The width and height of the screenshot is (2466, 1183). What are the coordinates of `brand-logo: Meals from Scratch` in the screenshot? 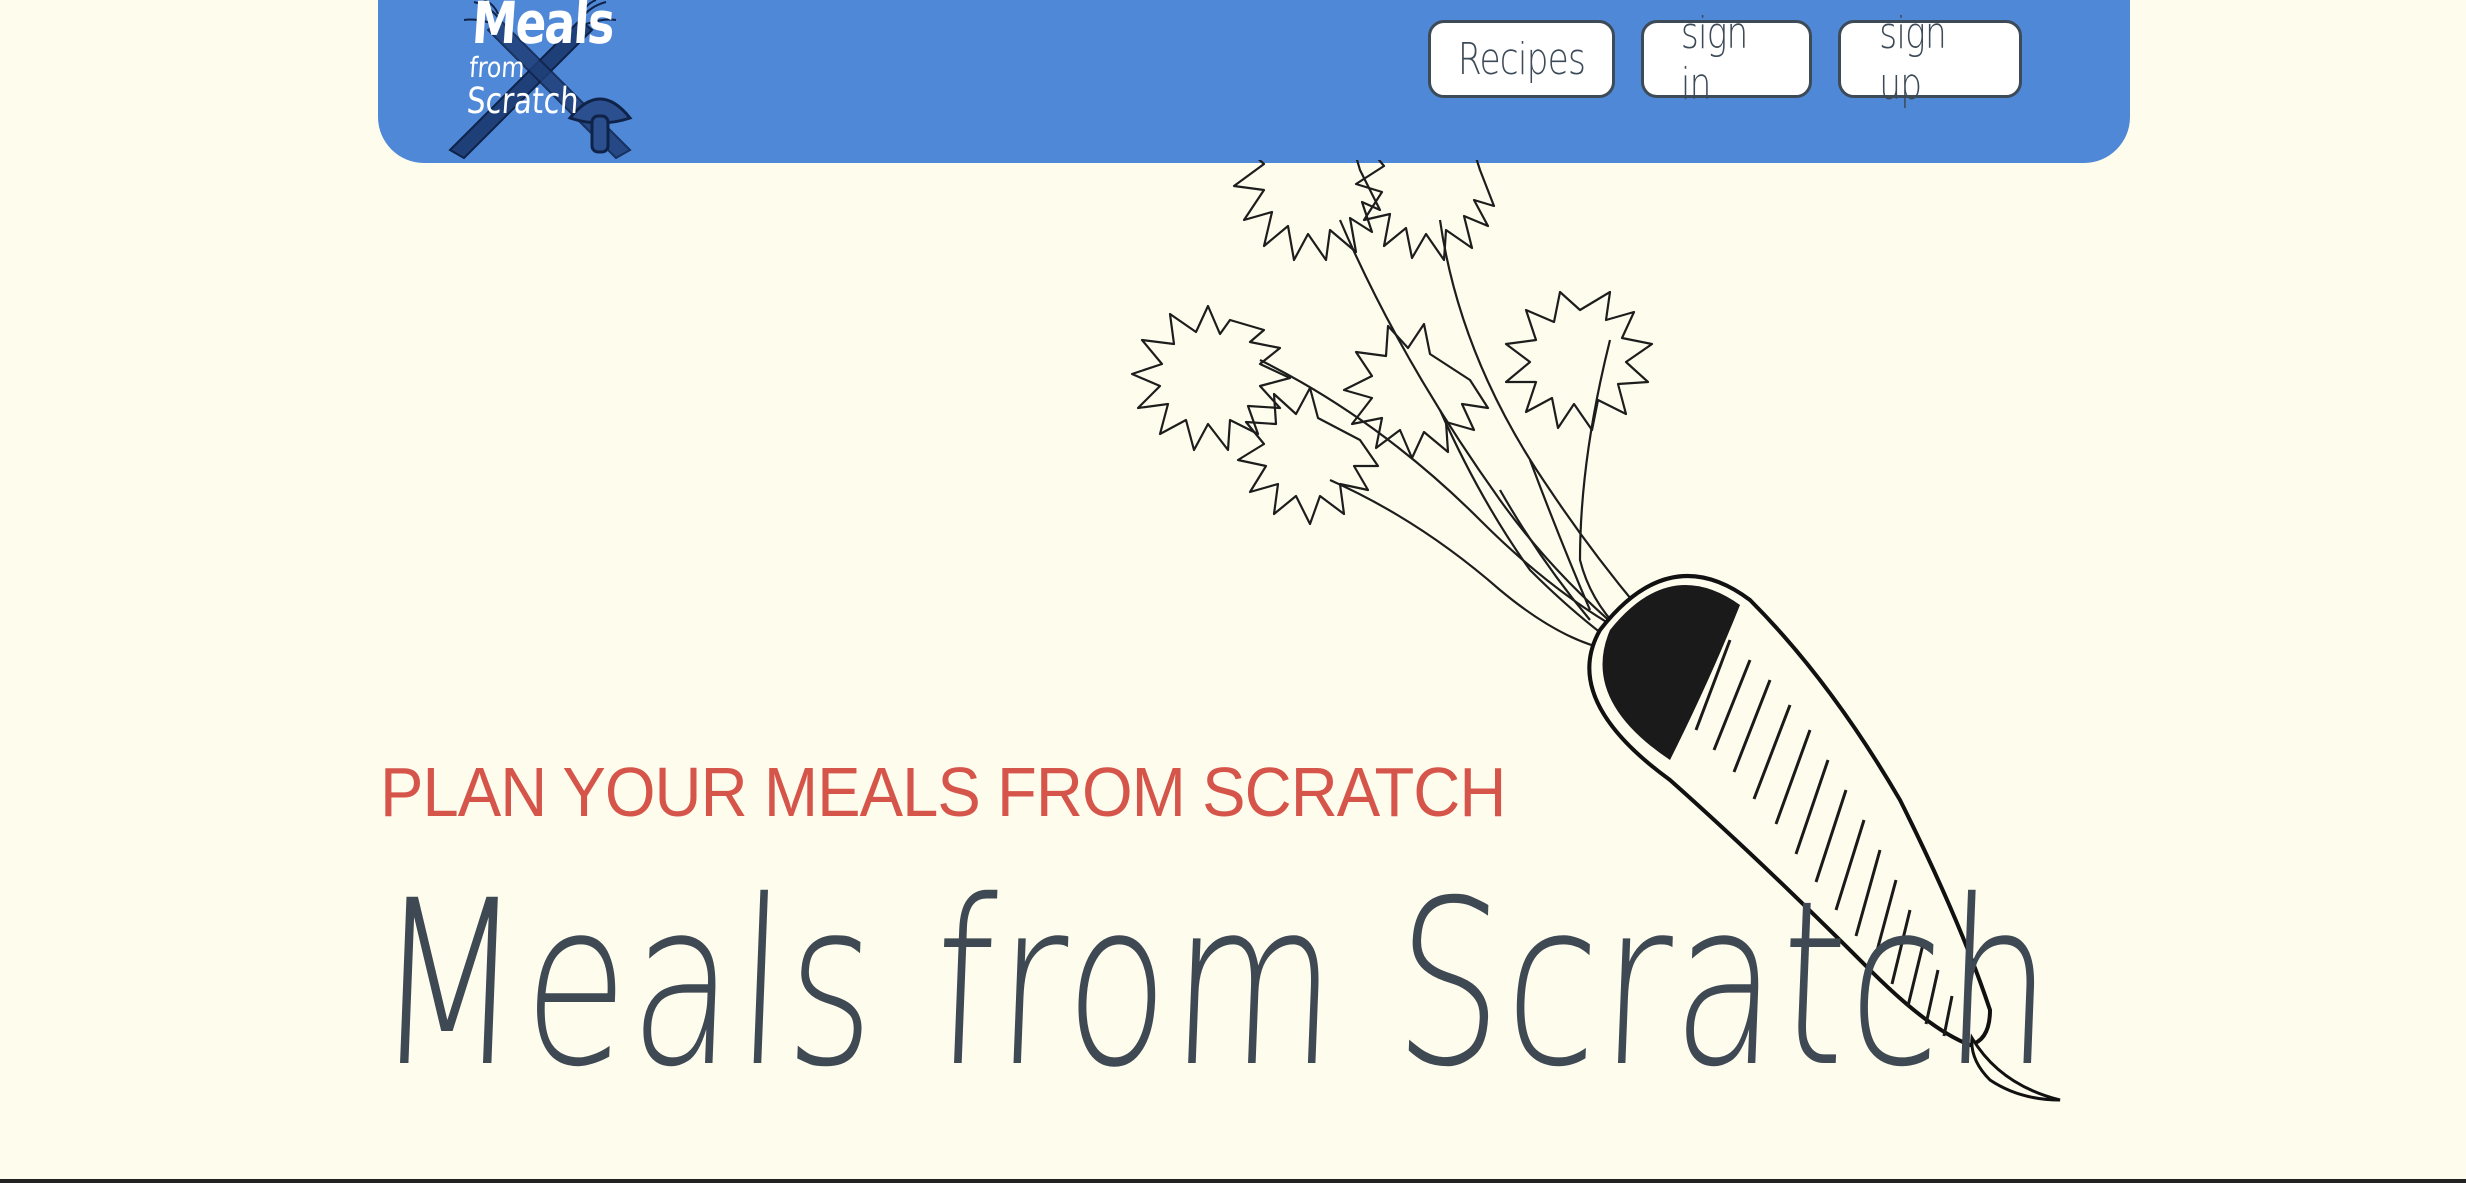 It's located at (537, 80).